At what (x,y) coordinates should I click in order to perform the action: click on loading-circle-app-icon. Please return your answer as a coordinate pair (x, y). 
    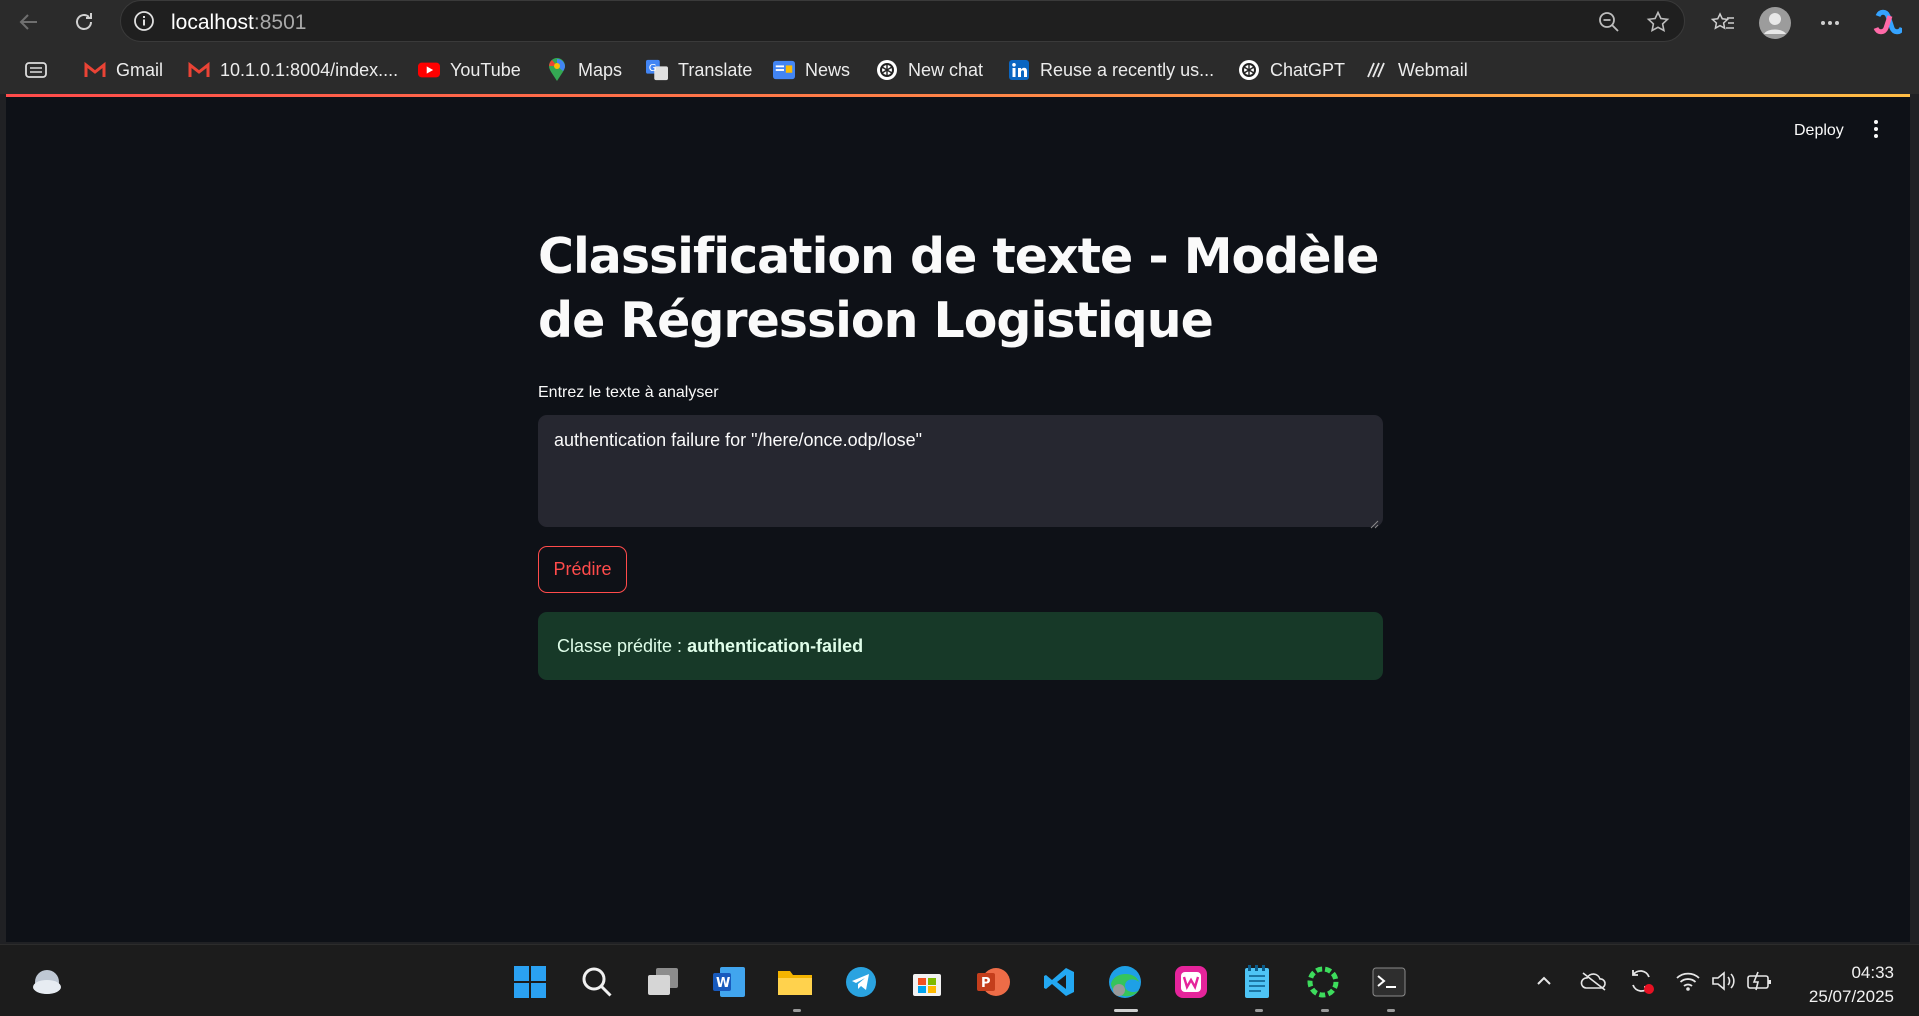
    Looking at the image, I should click on (1323, 982).